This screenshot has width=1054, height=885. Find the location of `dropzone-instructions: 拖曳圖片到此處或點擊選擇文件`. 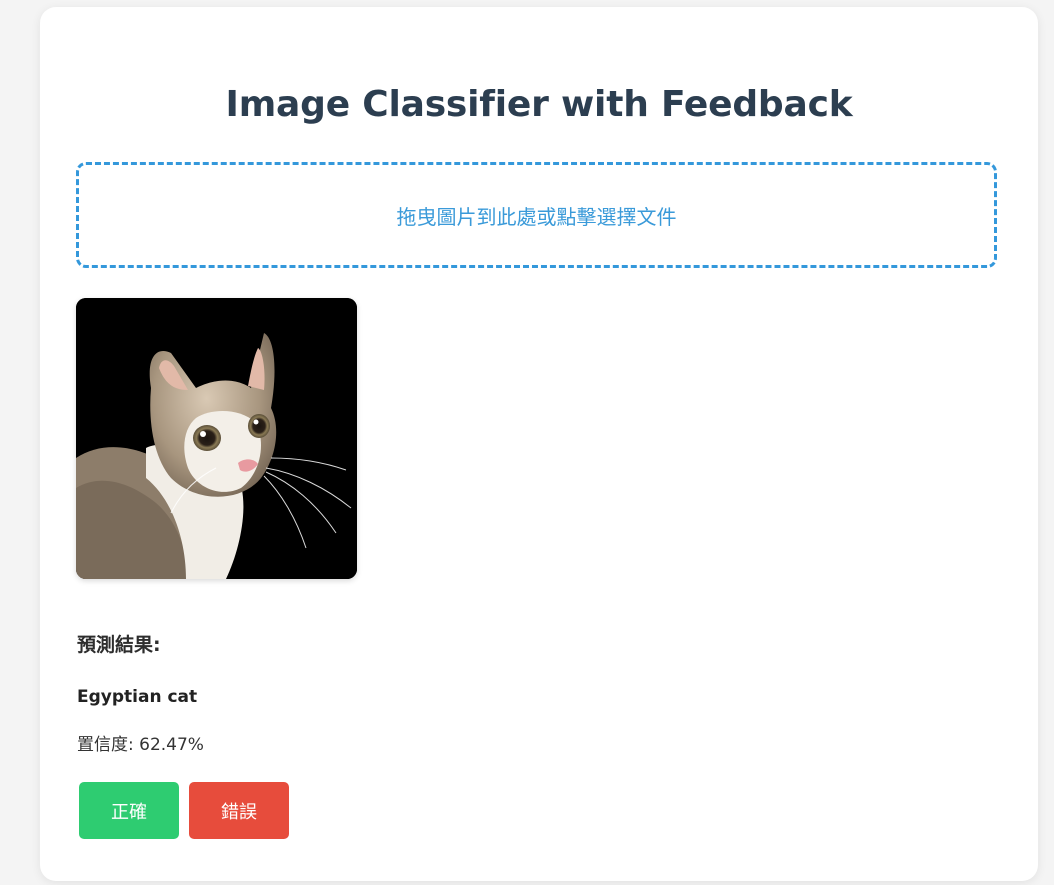

dropzone-instructions: 拖曳圖片到此處或點擊選擇文件 is located at coordinates (536, 216).